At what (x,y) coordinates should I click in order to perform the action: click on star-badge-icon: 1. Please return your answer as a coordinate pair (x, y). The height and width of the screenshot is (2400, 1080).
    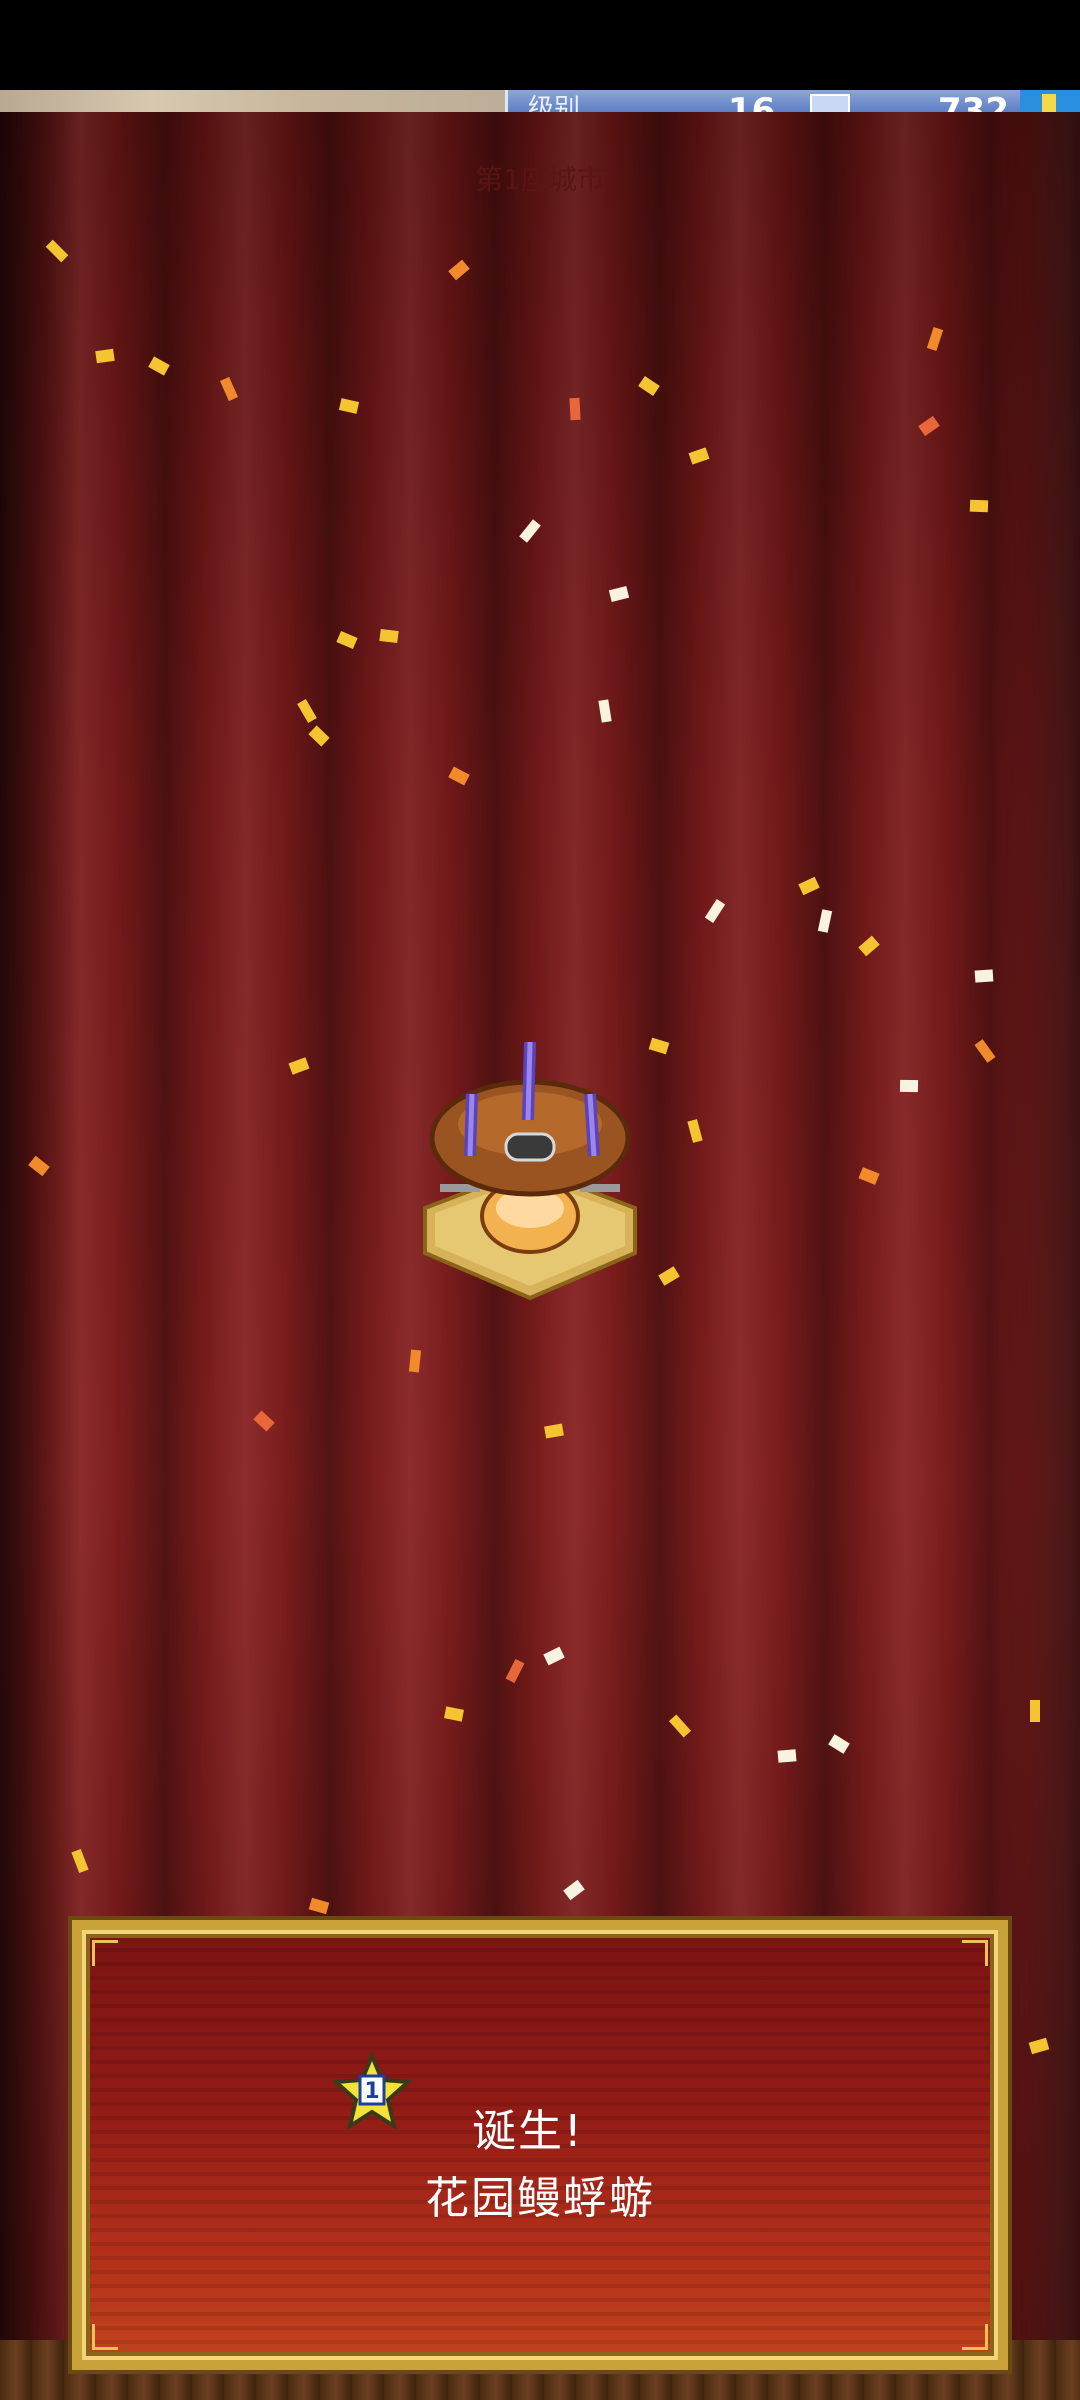
    Looking at the image, I should click on (372, 2091).